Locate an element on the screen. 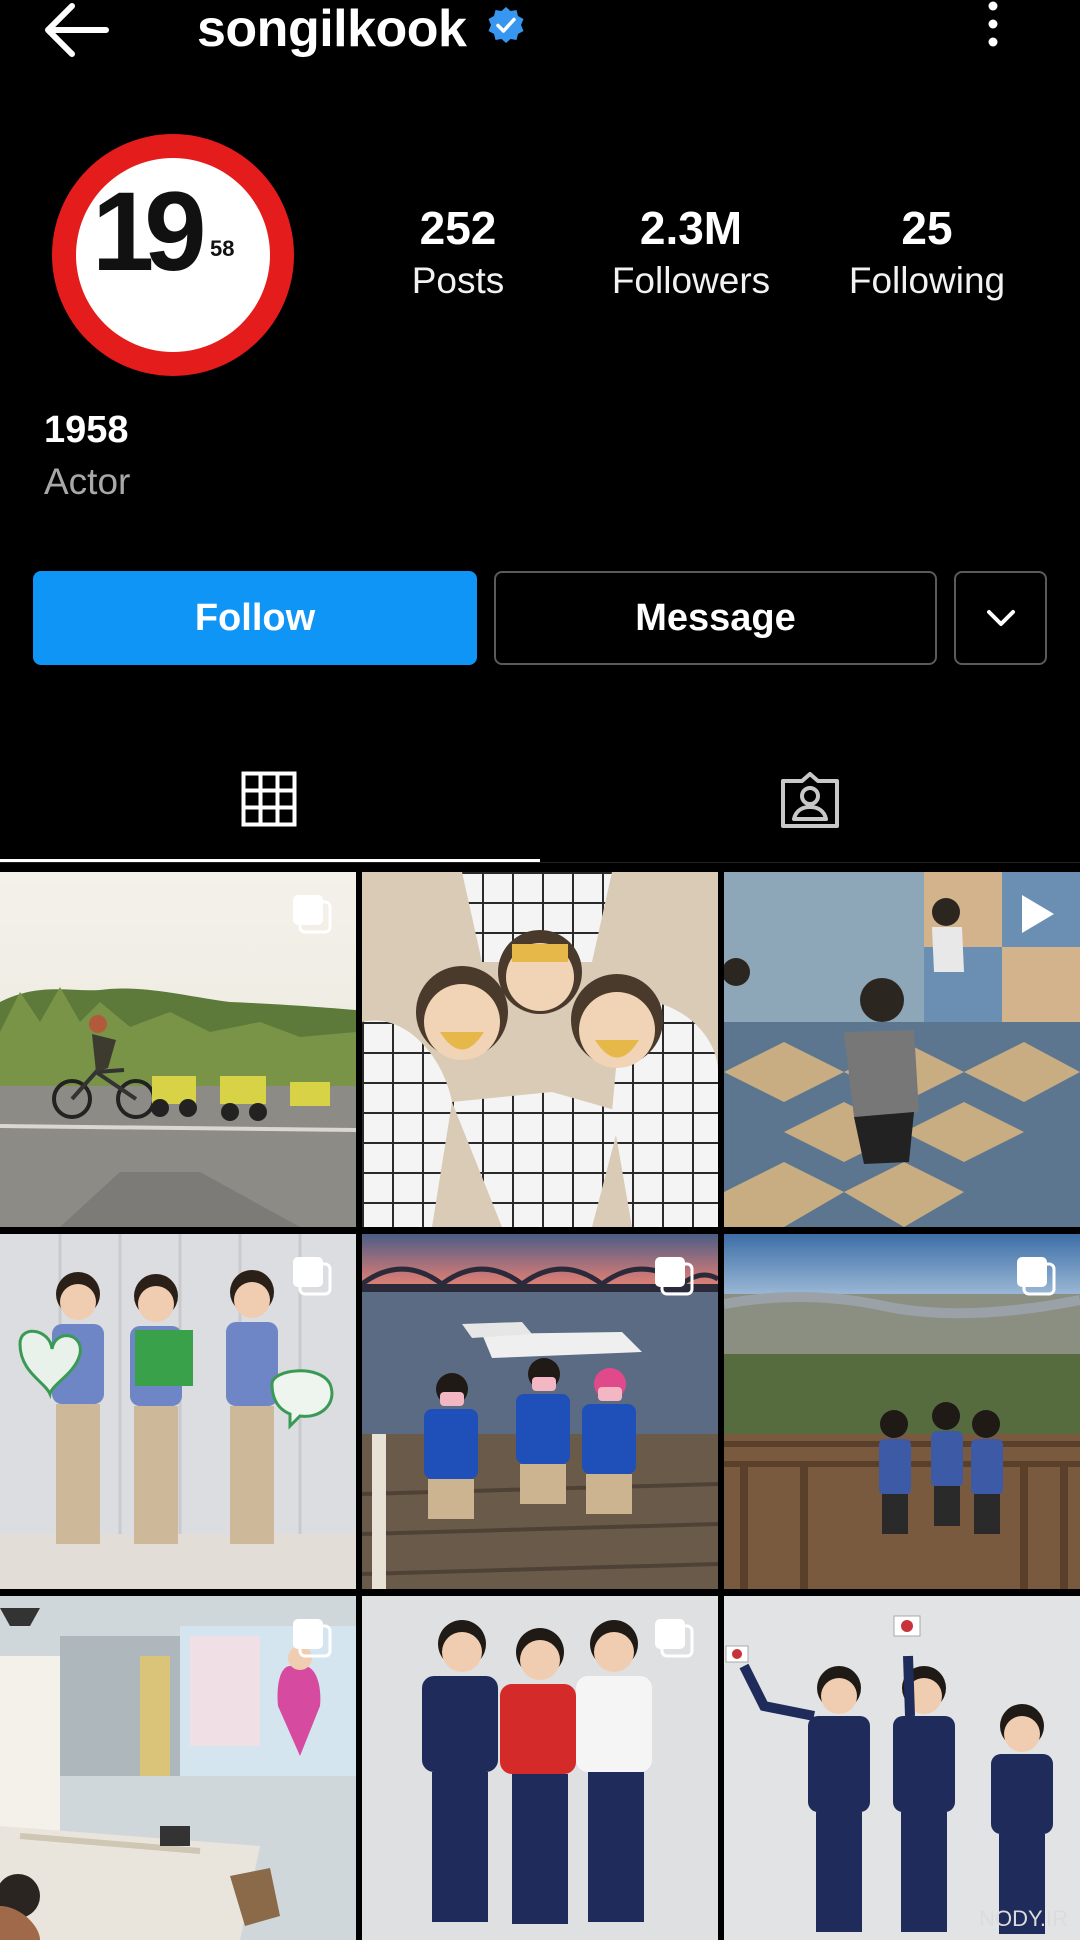 This screenshot has height=1940, width=1080. tab-posts-grid is located at coordinates (270, 804).